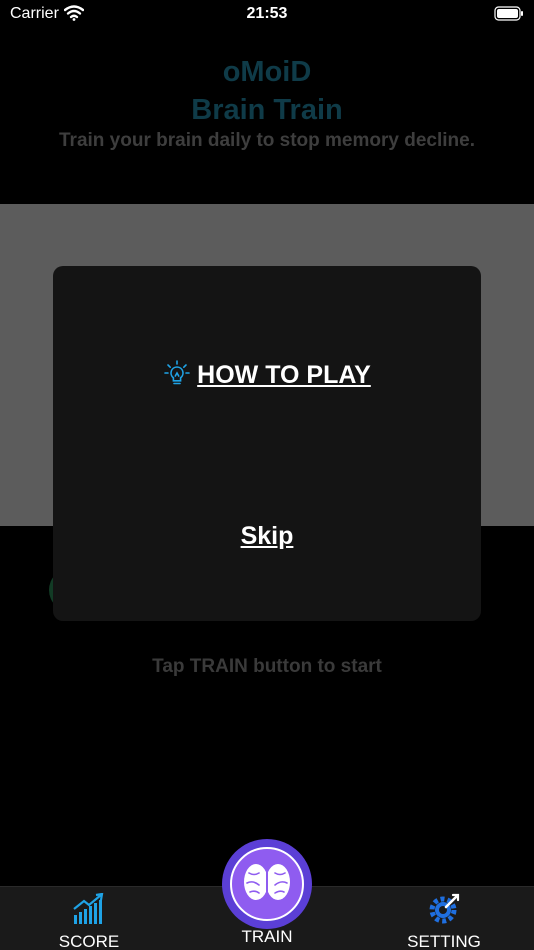 Image resolution: width=534 pixels, height=950 pixels. What do you see at coordinates (89, 910) in the screenshot?
I see `chart-icon` at bounding box center [89, 910].